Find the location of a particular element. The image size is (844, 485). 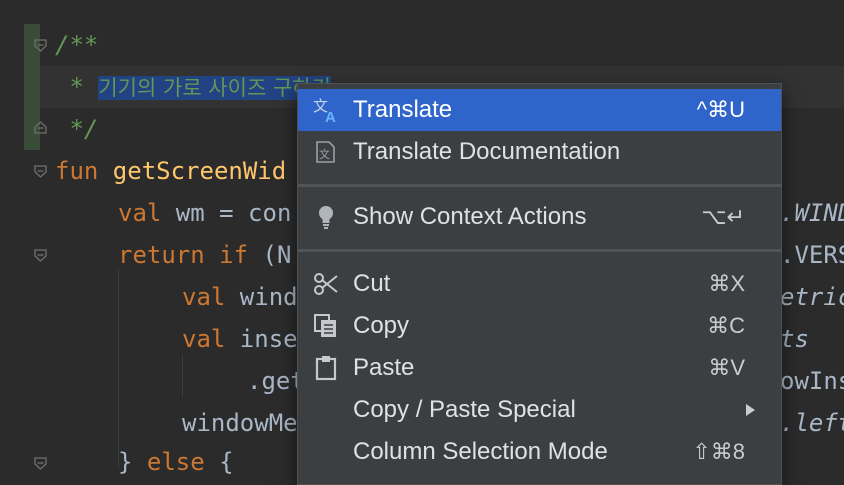

menu-item-shortcut: ⌥↵ is located at coordinates (723, 216).